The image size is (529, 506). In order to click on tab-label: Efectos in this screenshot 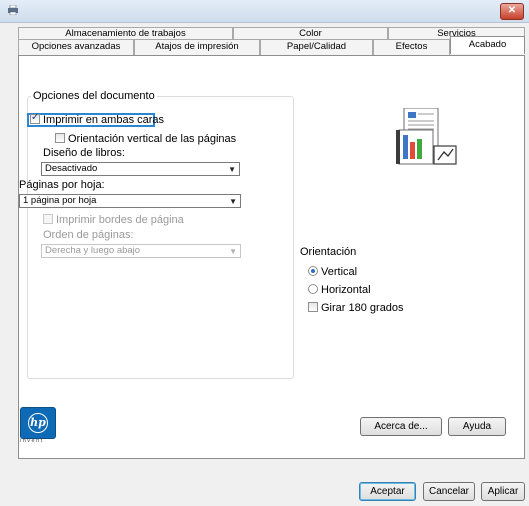, I will do `click(411, 46)`.